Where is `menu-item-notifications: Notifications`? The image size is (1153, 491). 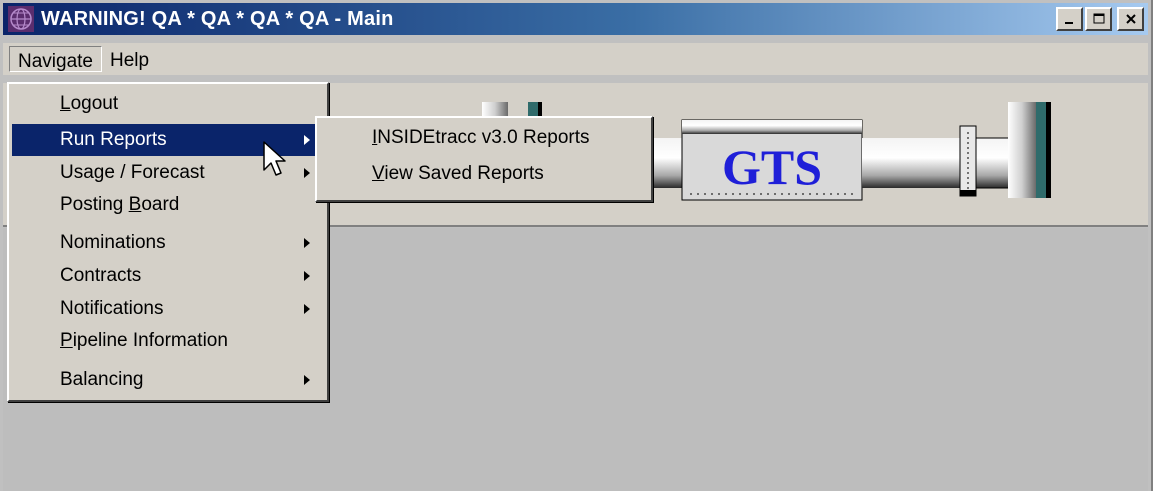 menu-item-notifications: Notifications is located at coordinates (168, 309).